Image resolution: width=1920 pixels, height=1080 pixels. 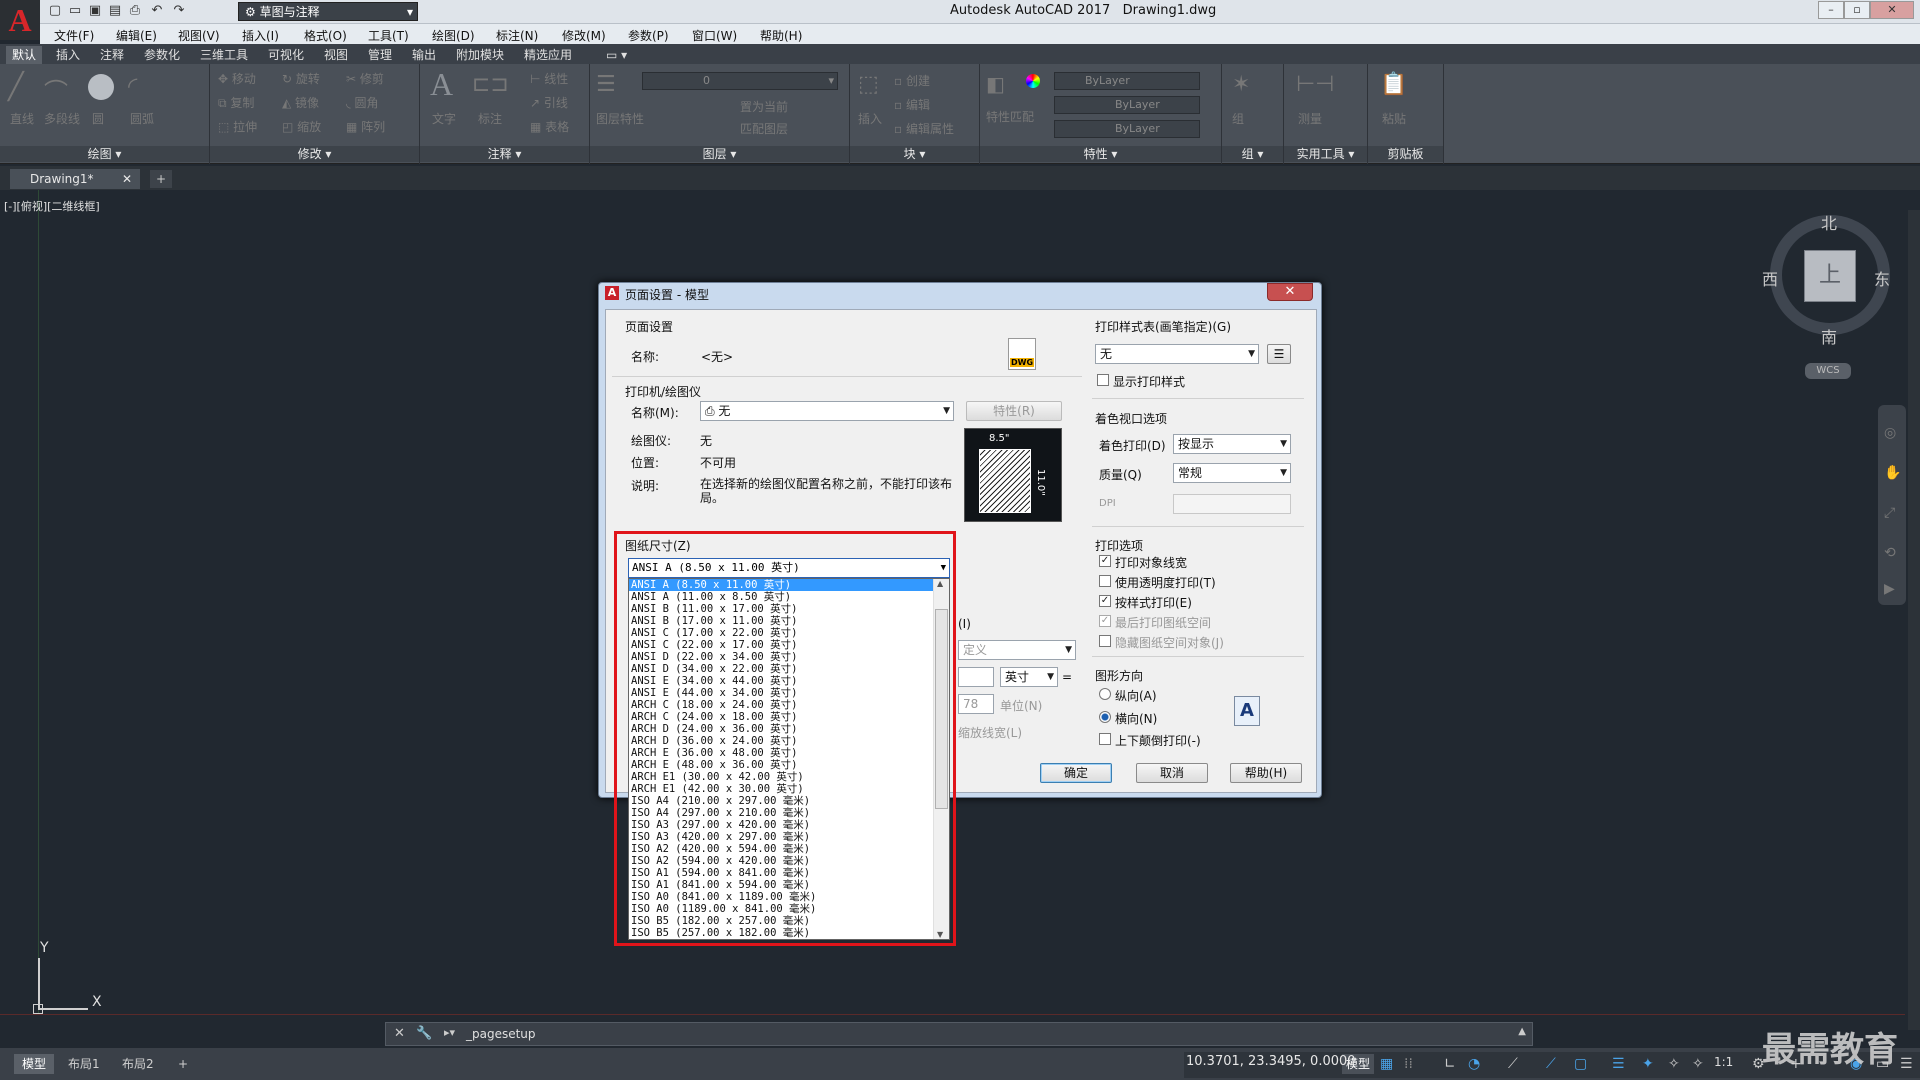 I want to click on ribbon-tab-3d-tools: 三维工具, so click(x=224, y=55).